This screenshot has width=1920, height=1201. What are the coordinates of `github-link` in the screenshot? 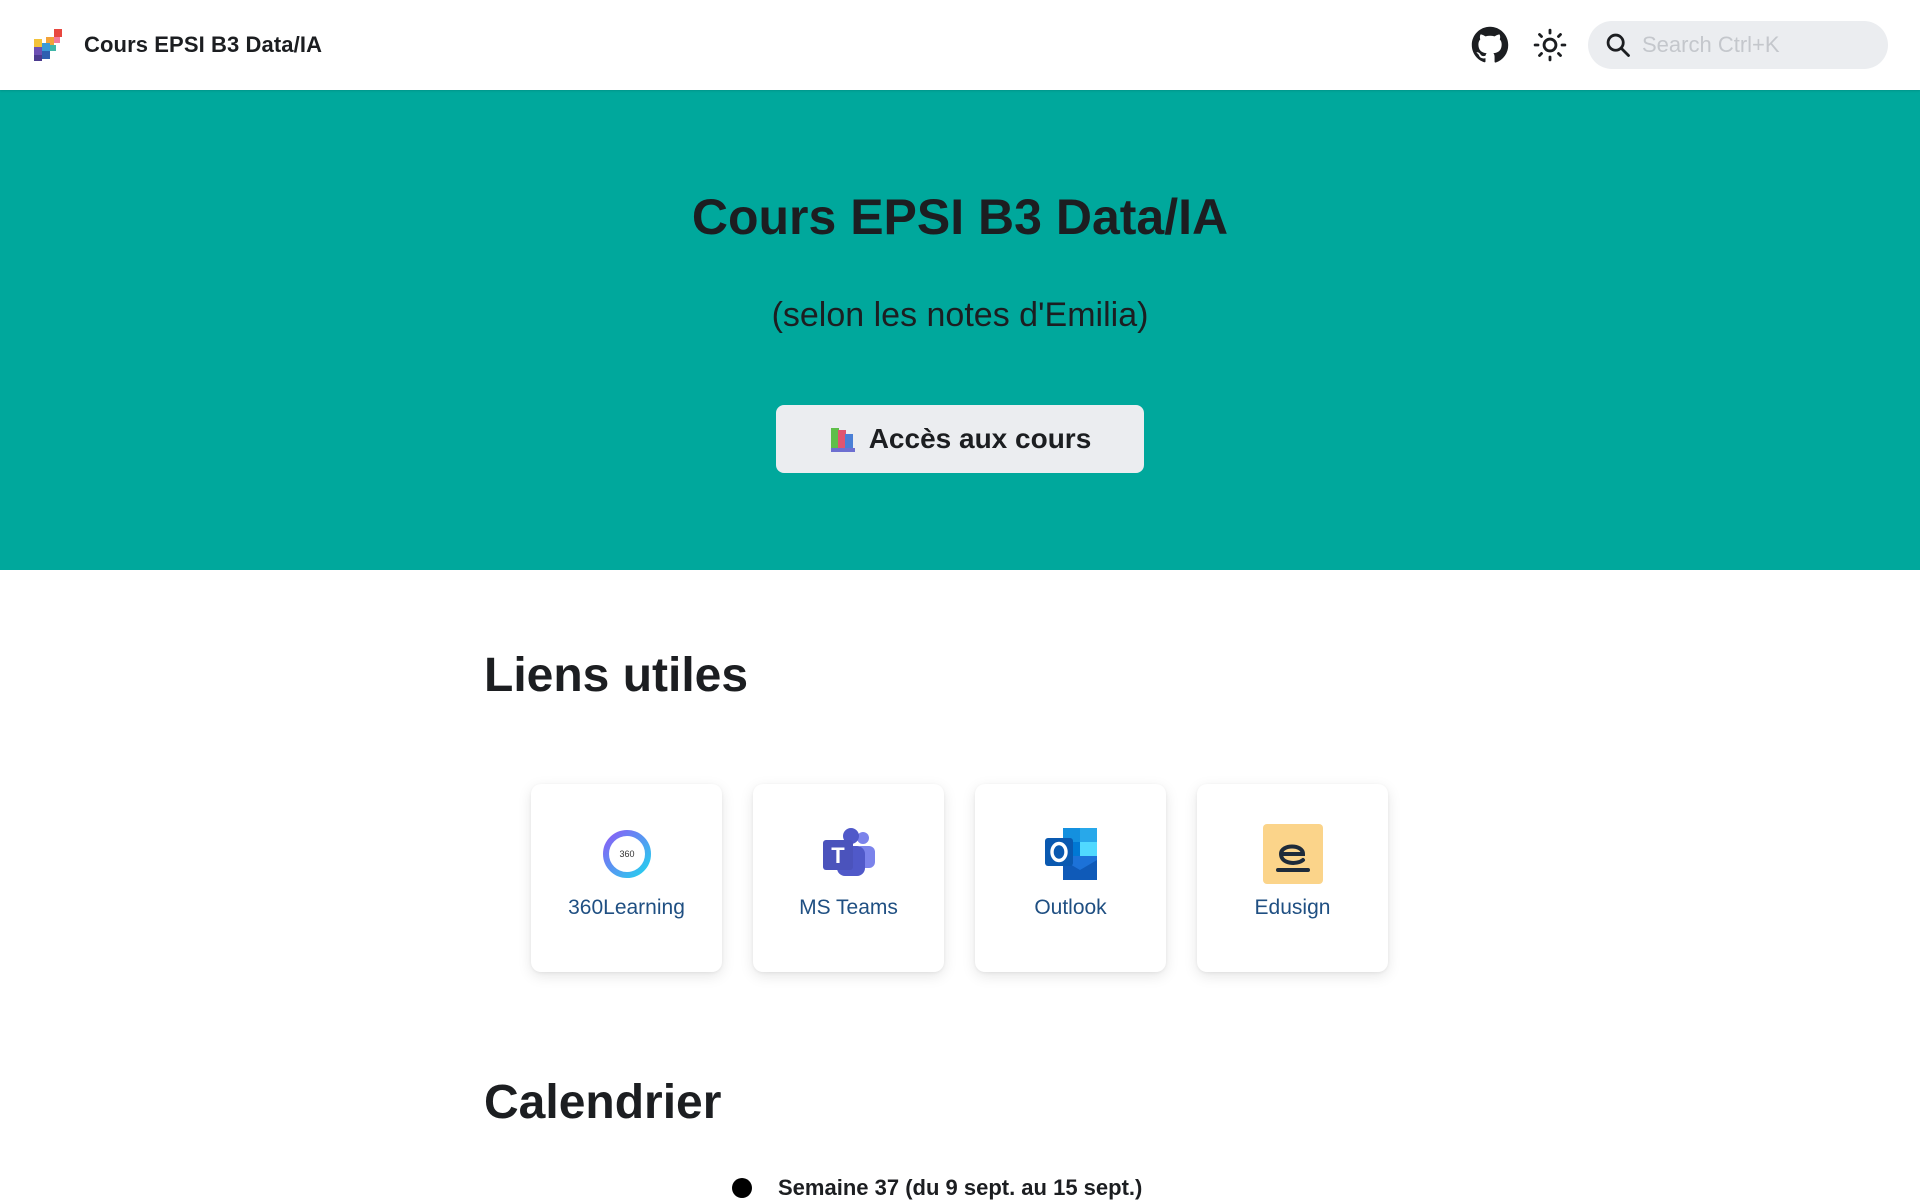 It's located at (1490, 45).